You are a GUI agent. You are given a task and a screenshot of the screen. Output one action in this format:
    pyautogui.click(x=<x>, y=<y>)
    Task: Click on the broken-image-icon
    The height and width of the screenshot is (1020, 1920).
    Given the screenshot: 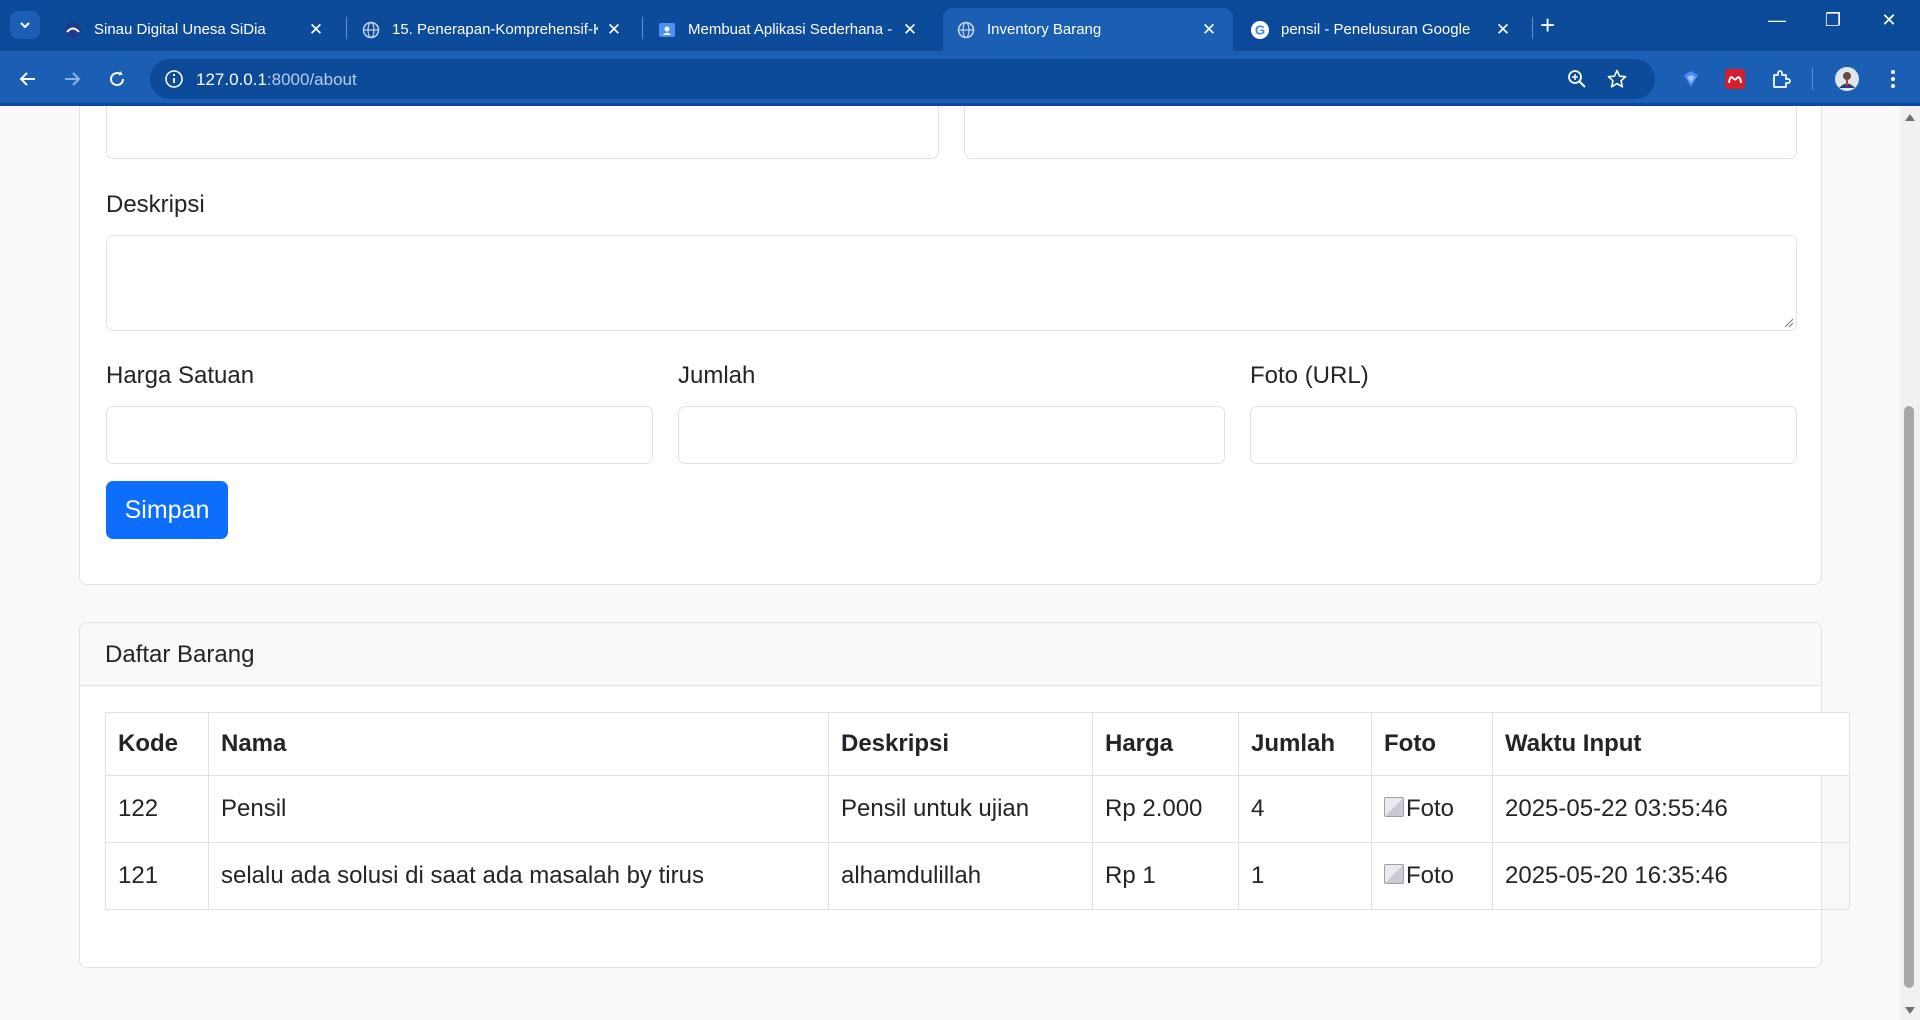 What is the action you would take?
    pyautogui.click(x=1394, y=806)
    